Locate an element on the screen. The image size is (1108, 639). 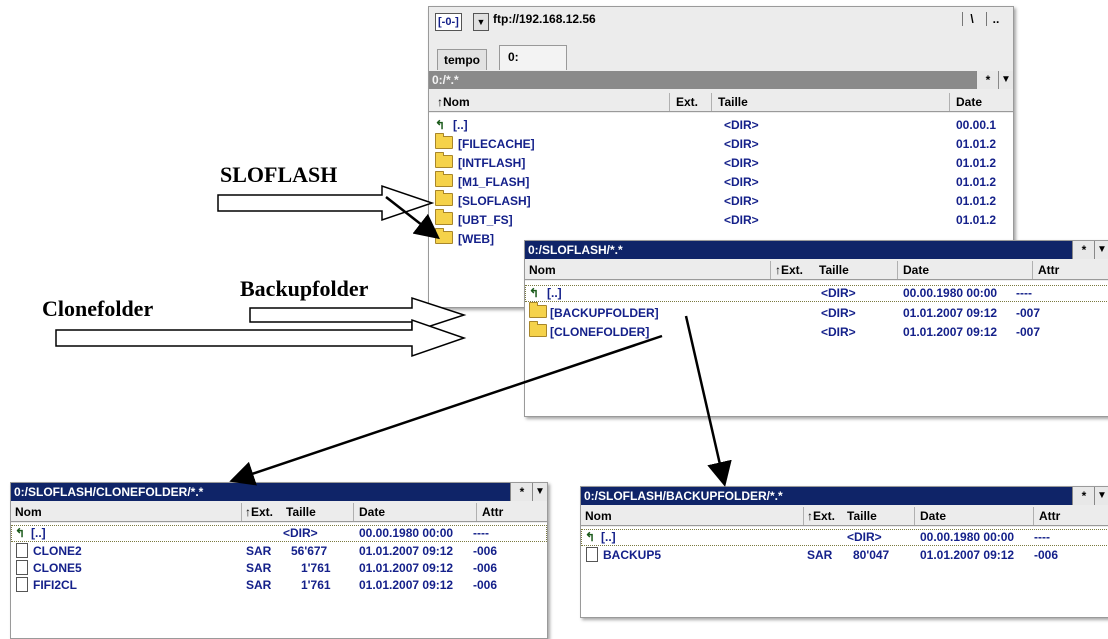
list-item: ↰ [..] <DIR> 00.00.1 is located at coordinates (721, 125).